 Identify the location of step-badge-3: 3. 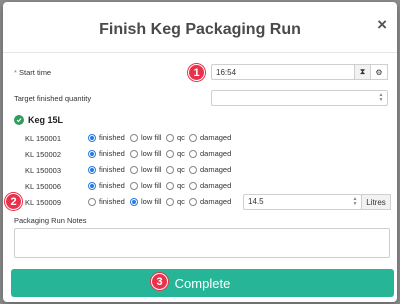
(159, 281).